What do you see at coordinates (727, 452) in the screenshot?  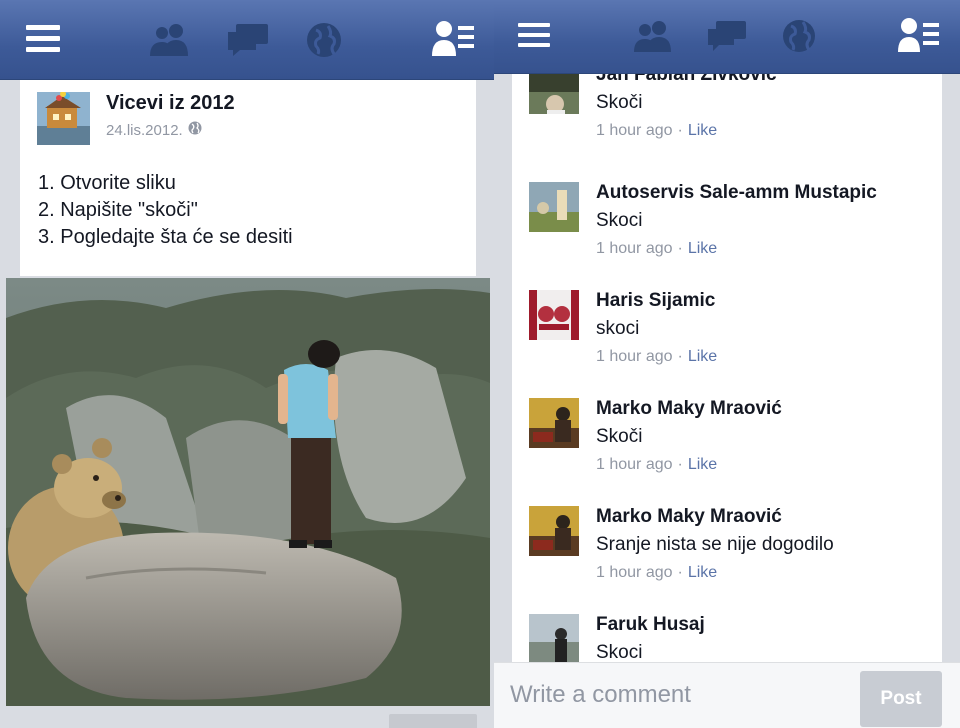 I see `comment-item: Marko Maky Mraović Skoči 1 hour ago · Like` at bounding box center [727, 452].